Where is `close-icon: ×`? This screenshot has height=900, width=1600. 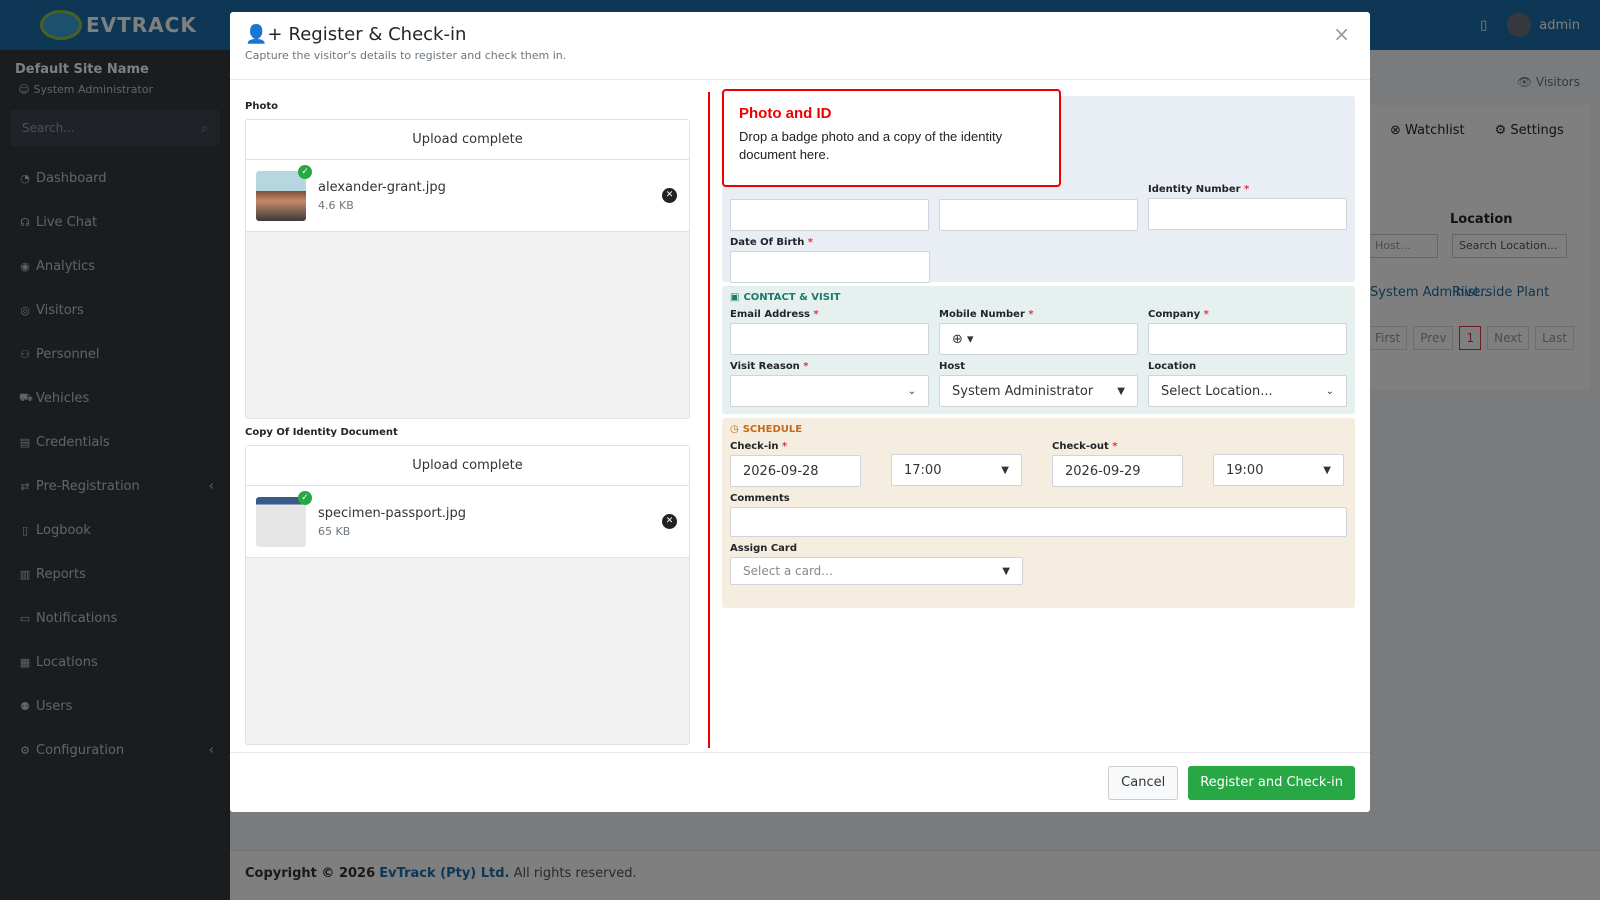 close-icon: × is located at coordinates (1341, 34).